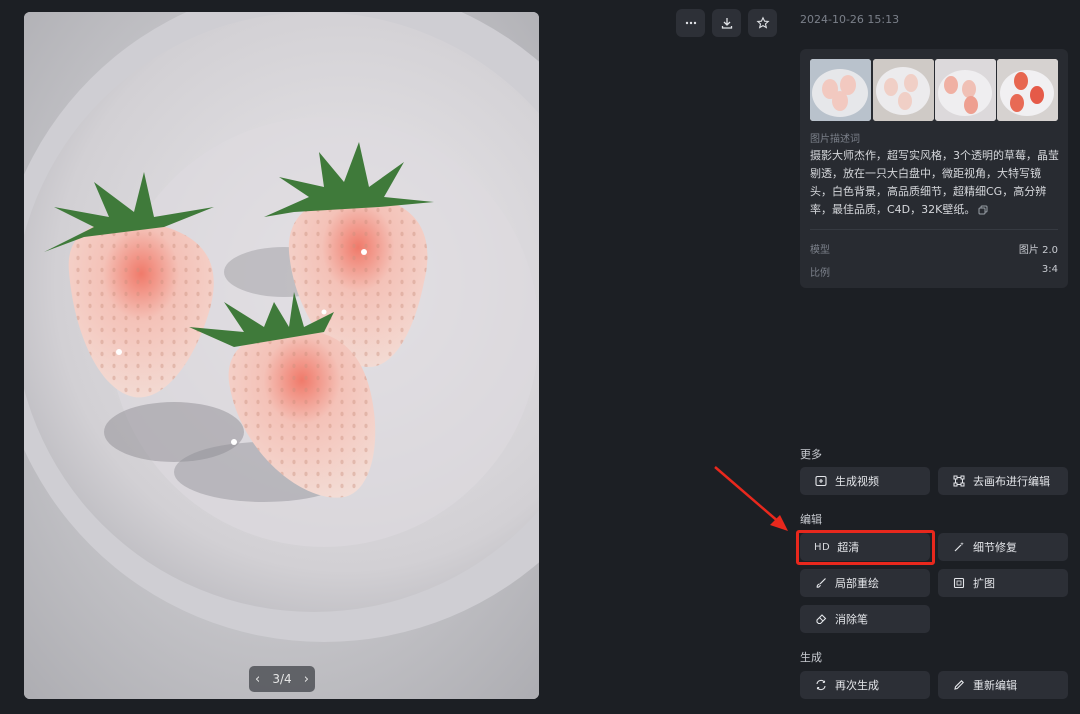 The image size is (1080, 714). I want to click on chevron-left-icon: ‹, so click(257, 679).